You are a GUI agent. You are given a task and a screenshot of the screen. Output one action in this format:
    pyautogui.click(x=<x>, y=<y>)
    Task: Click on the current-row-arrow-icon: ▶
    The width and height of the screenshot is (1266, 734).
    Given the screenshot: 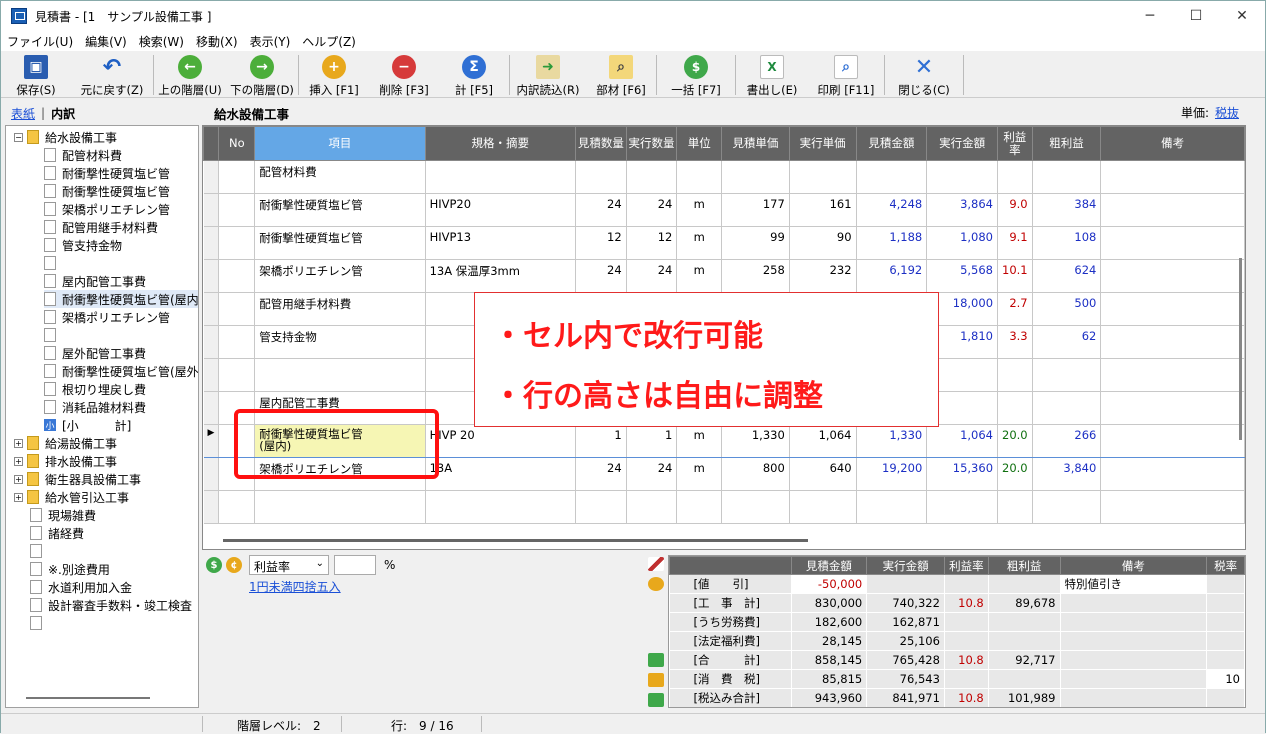 What is the action you would take?
    pyautogui.click(x=211, y=441)
    